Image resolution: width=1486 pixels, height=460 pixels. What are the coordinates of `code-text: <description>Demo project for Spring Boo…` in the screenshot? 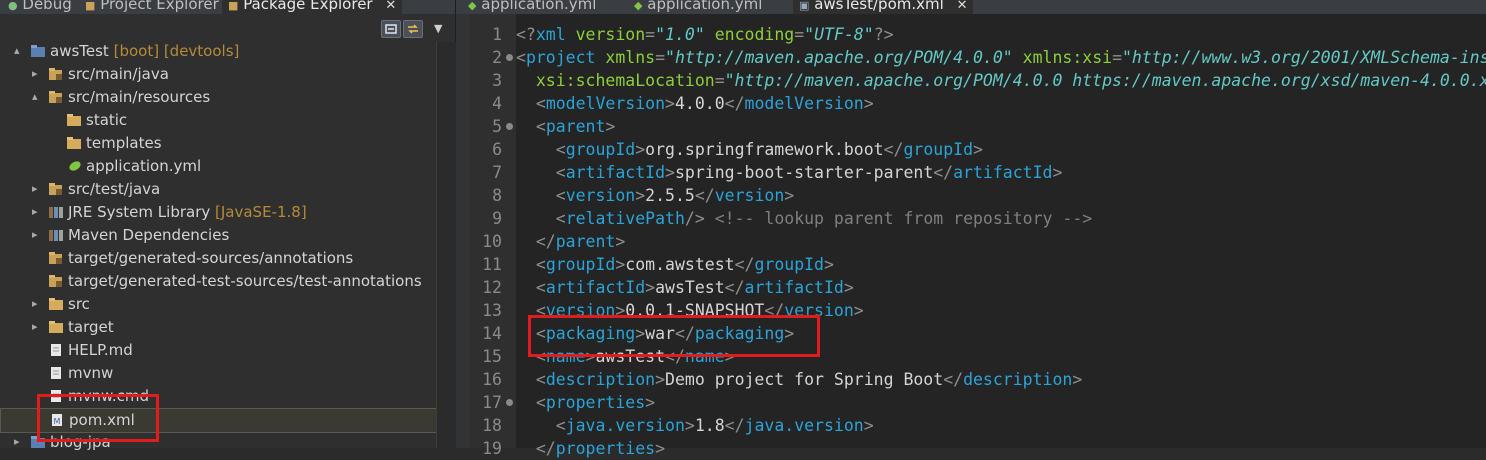 It's located at (799, 379).